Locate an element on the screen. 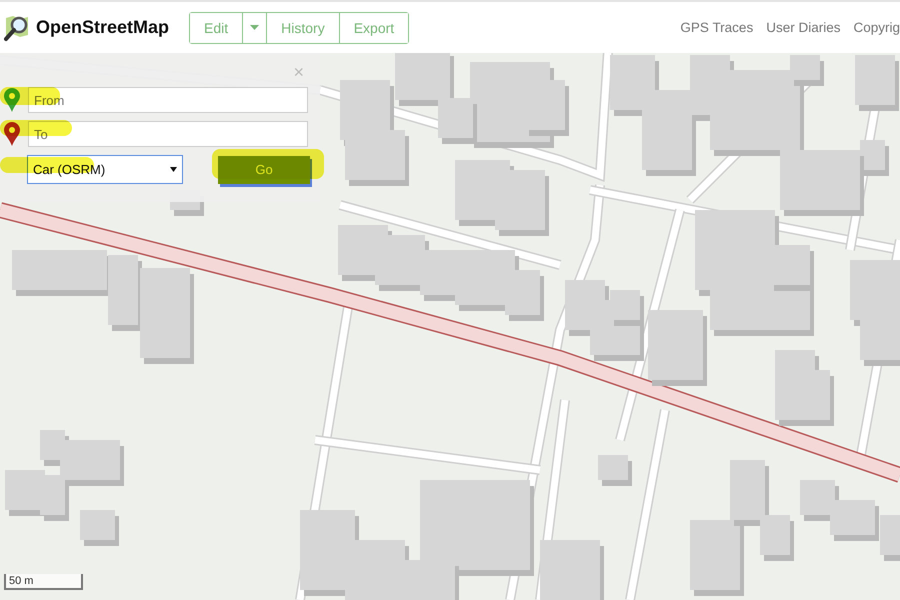 Image resolution: width=900 pixels, height=600 pixels. scale-bar: 50 m is located at coordinates (43, 582).